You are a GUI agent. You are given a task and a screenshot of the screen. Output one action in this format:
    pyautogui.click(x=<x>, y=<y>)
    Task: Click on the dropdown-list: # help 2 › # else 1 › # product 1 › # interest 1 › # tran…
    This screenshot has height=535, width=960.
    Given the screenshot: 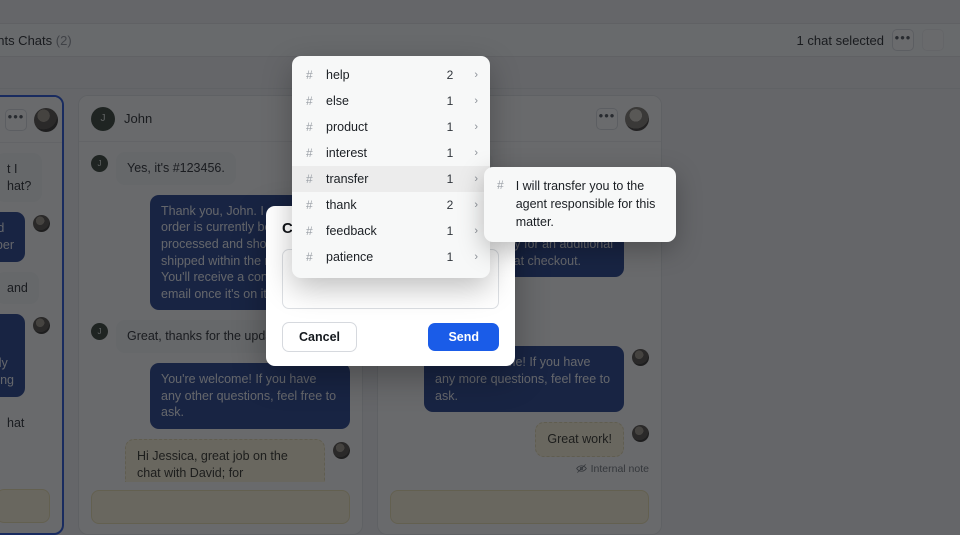 What is the action you would take?
    pyautogui.click(x=391, y=166)
    